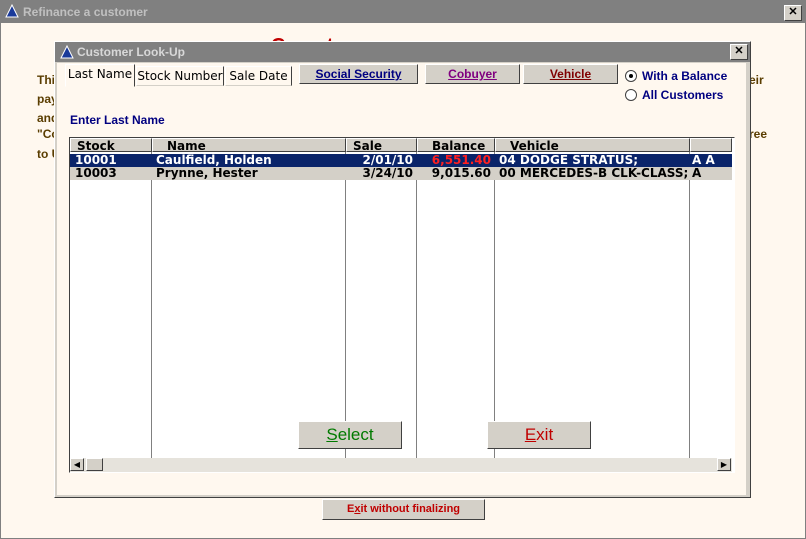 The height and width of the screenshot is (539, 806). What do you see at coordinates (117, 120) in the screenshot?
I see `enter-last-name-label: Enter Last Name` at bounding box center [117, 120].